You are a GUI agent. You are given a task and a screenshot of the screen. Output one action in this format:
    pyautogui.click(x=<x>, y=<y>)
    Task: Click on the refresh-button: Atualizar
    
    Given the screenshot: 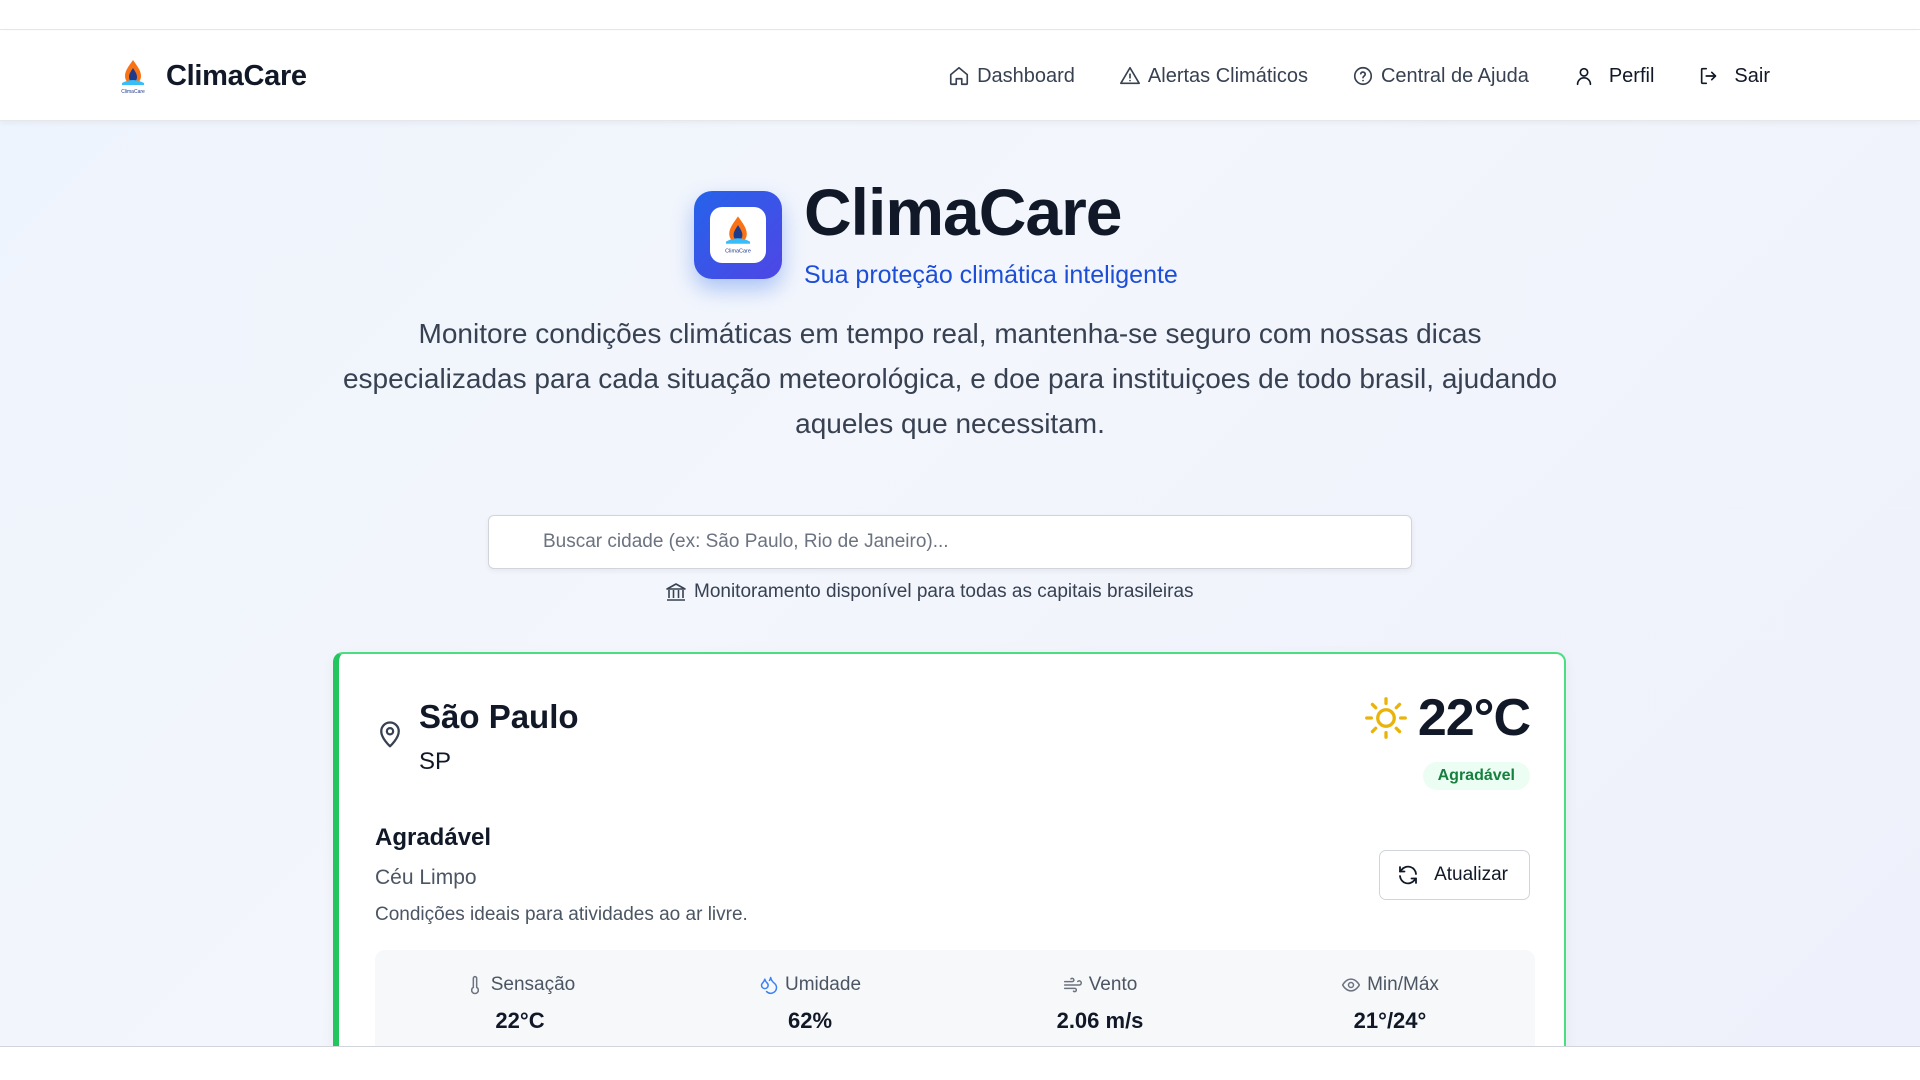 What is the action you would take?
    pyautogui.click(x=1454, y=875)
    